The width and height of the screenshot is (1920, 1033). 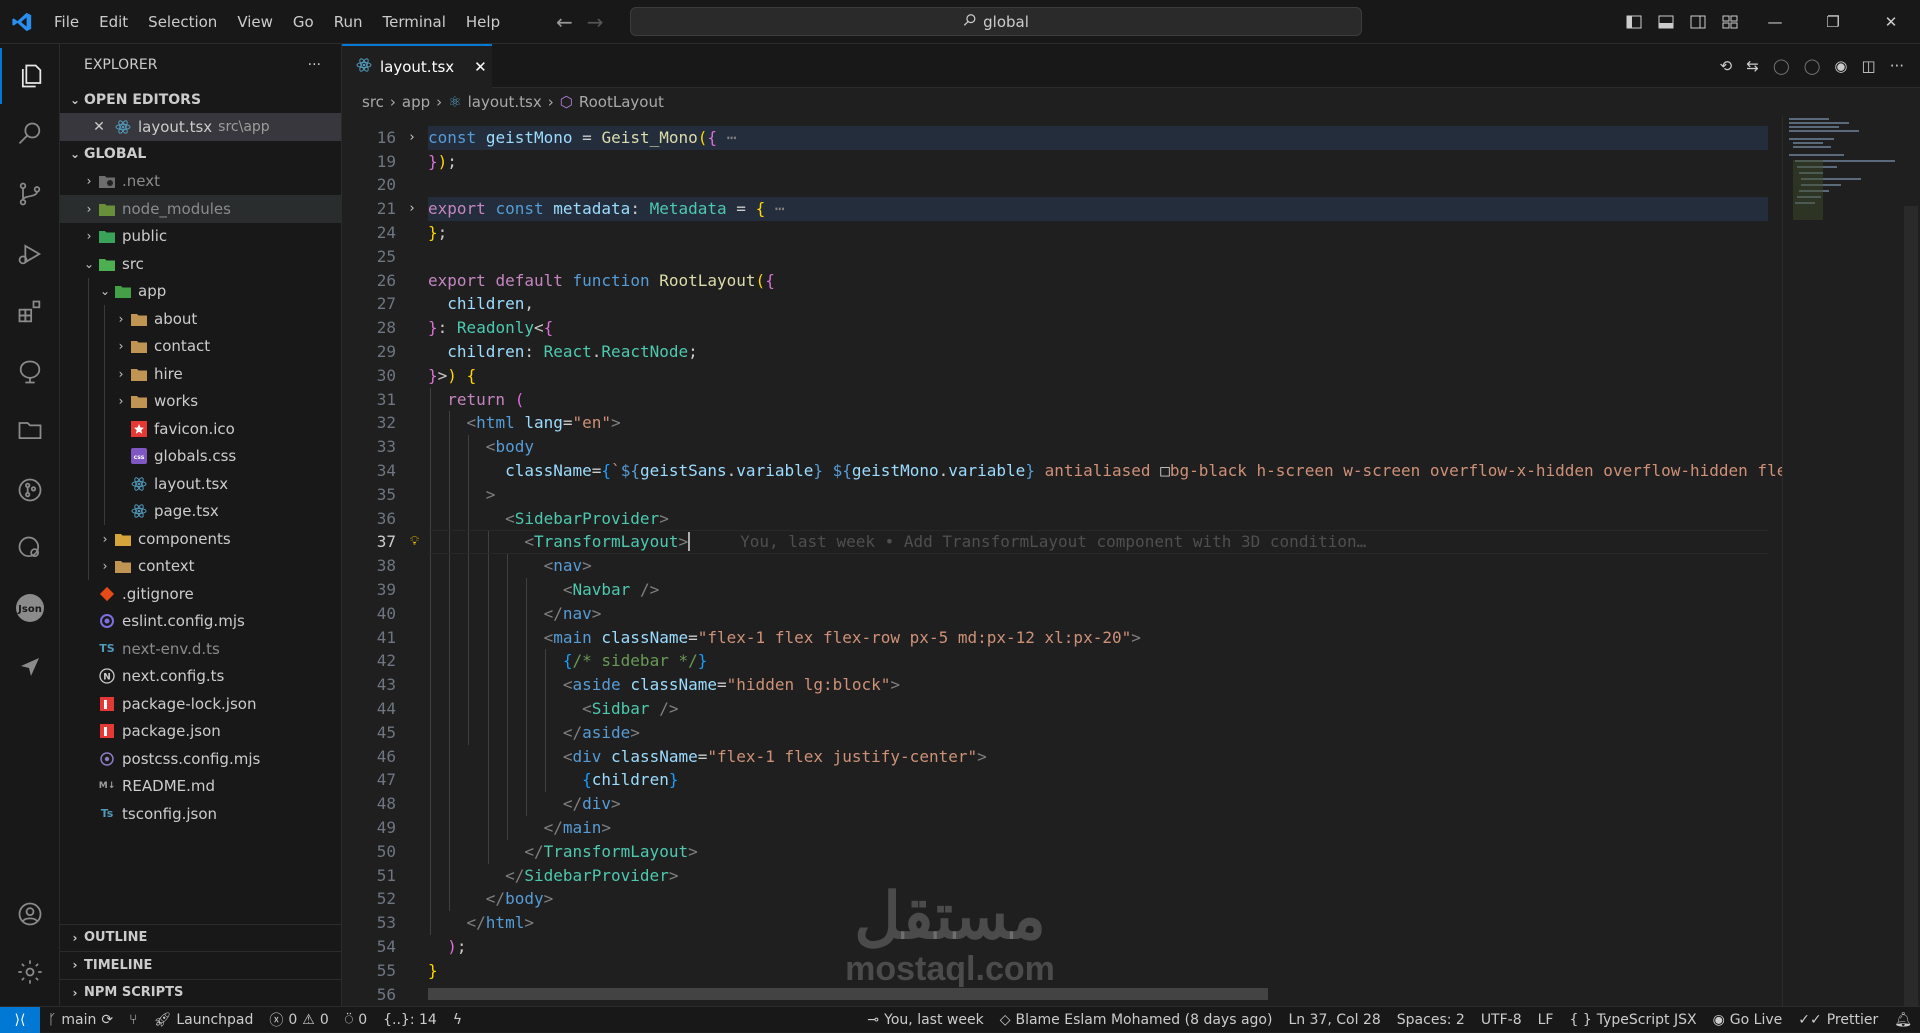 What do you see at coordinates (255, 22) in the screenshot?
I see `menu-item-view: View` at bounding box center [255, 22].